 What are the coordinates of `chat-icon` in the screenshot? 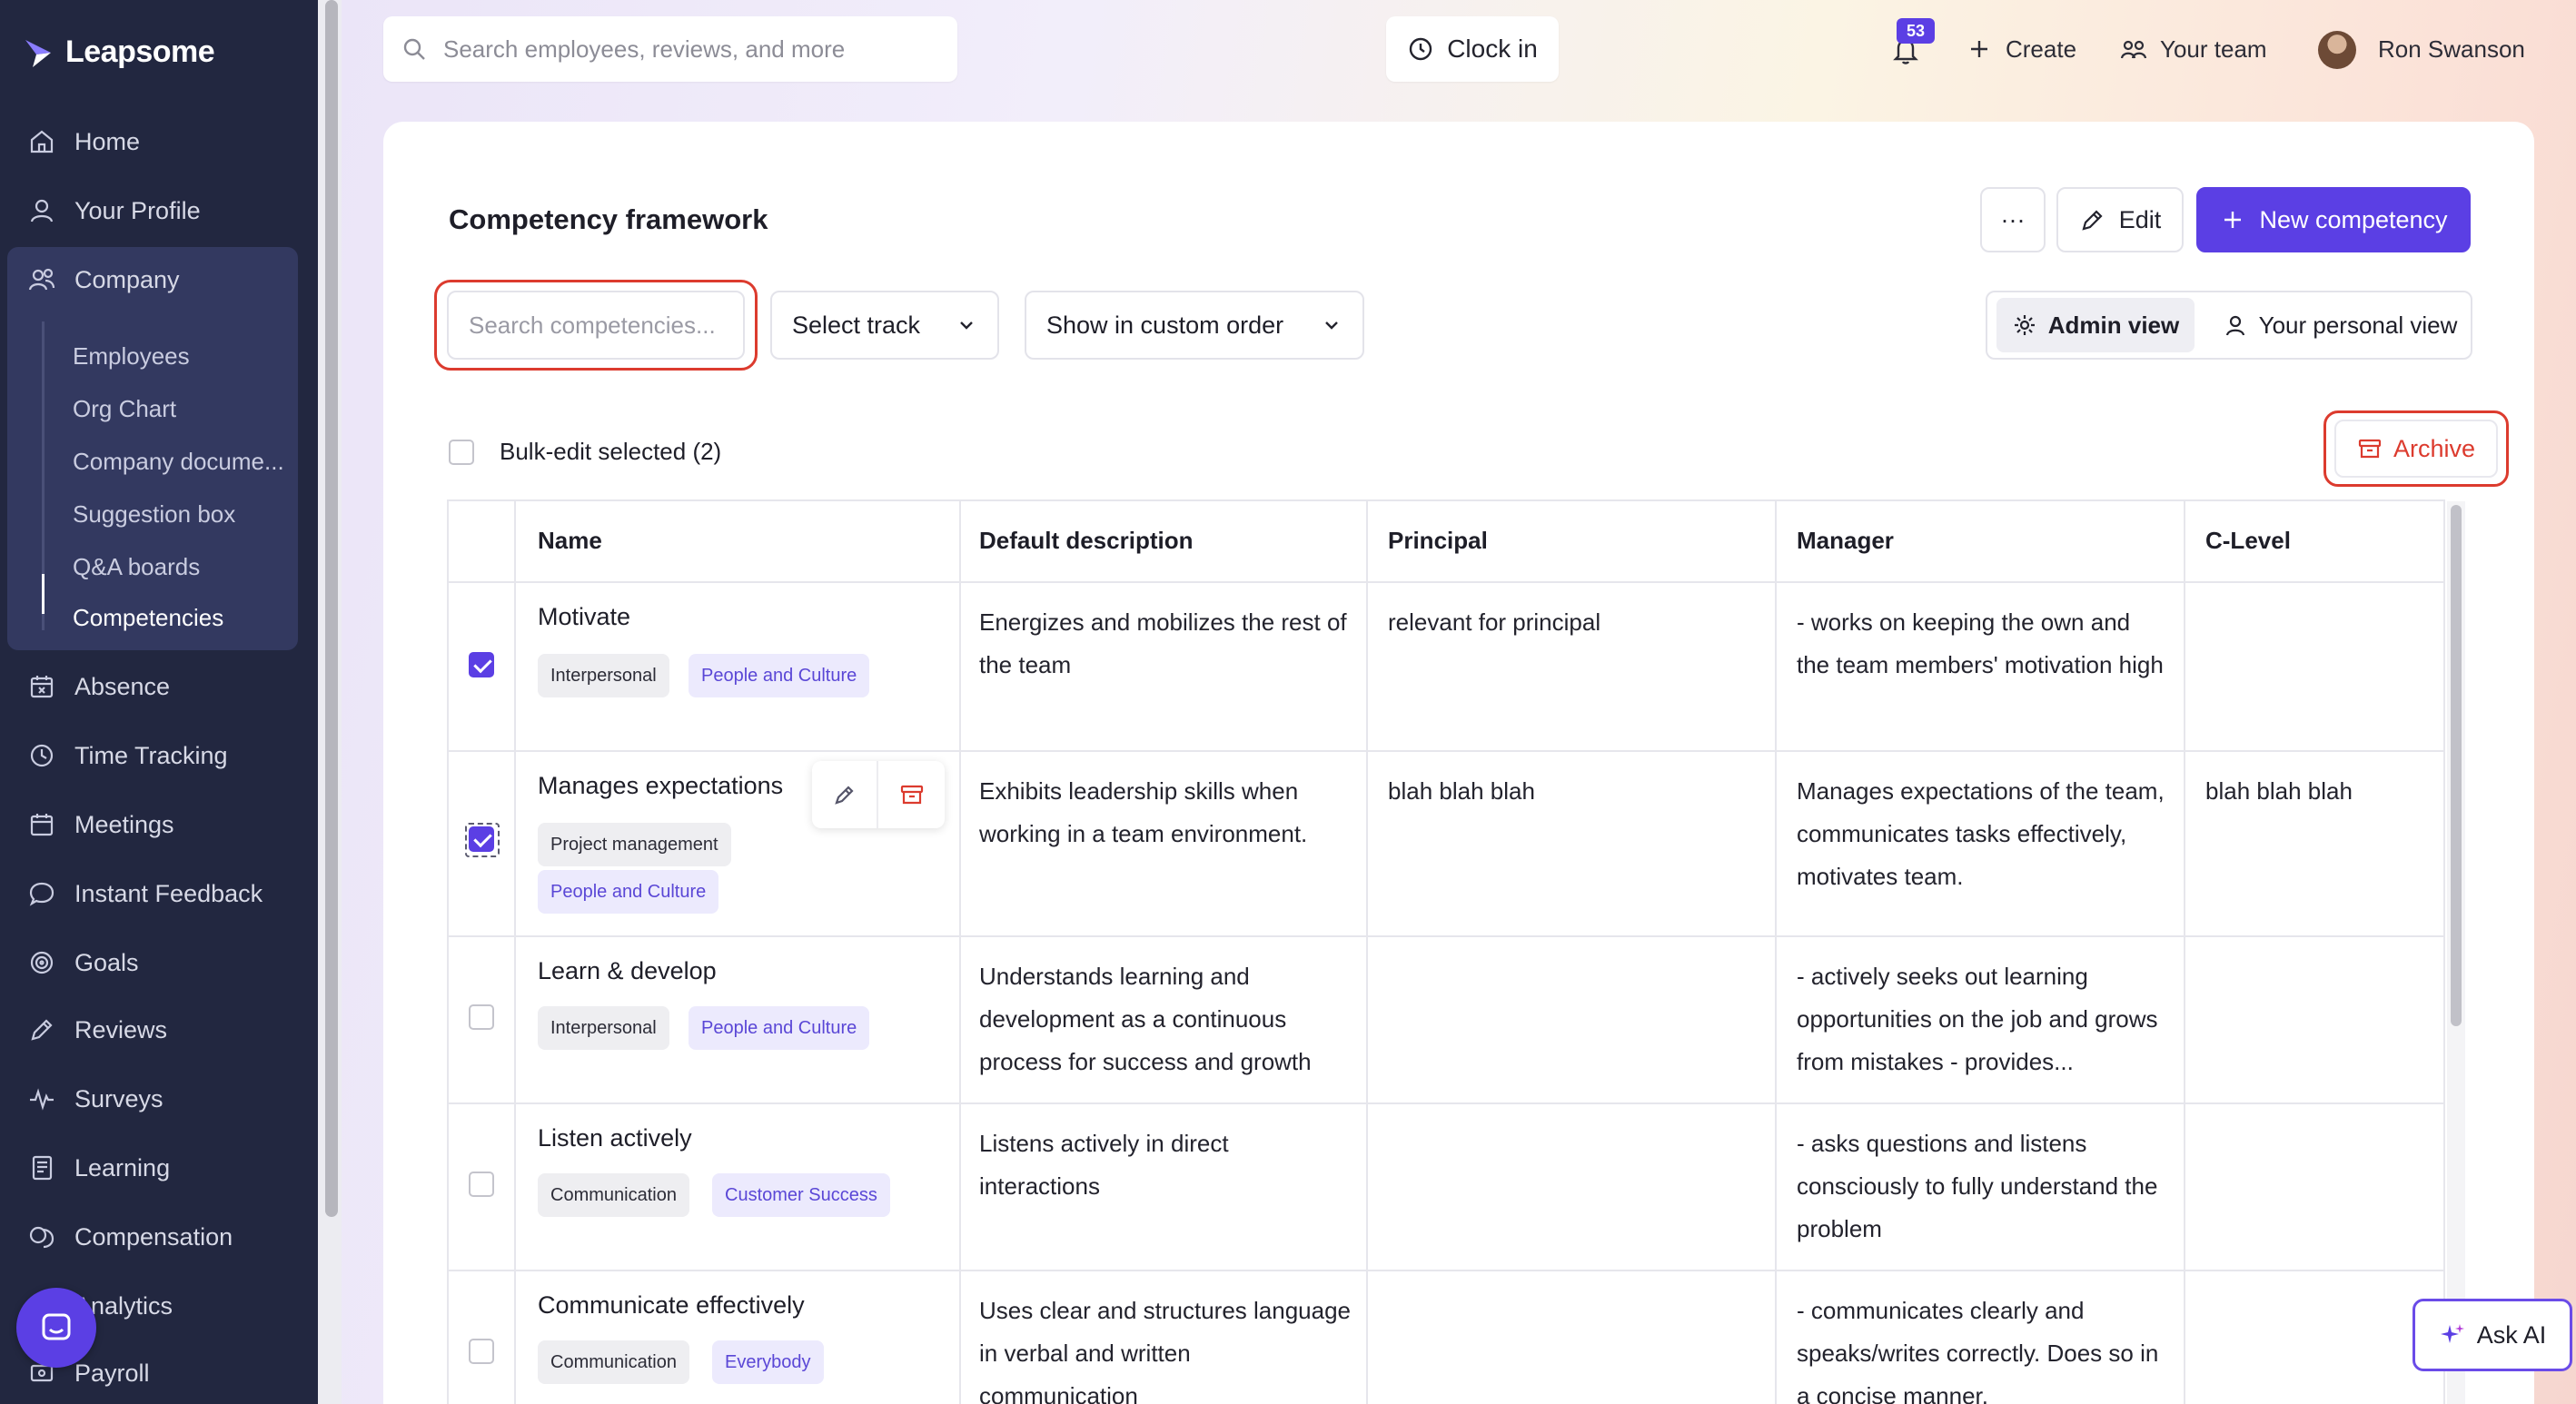 It's located at (56, 1326).